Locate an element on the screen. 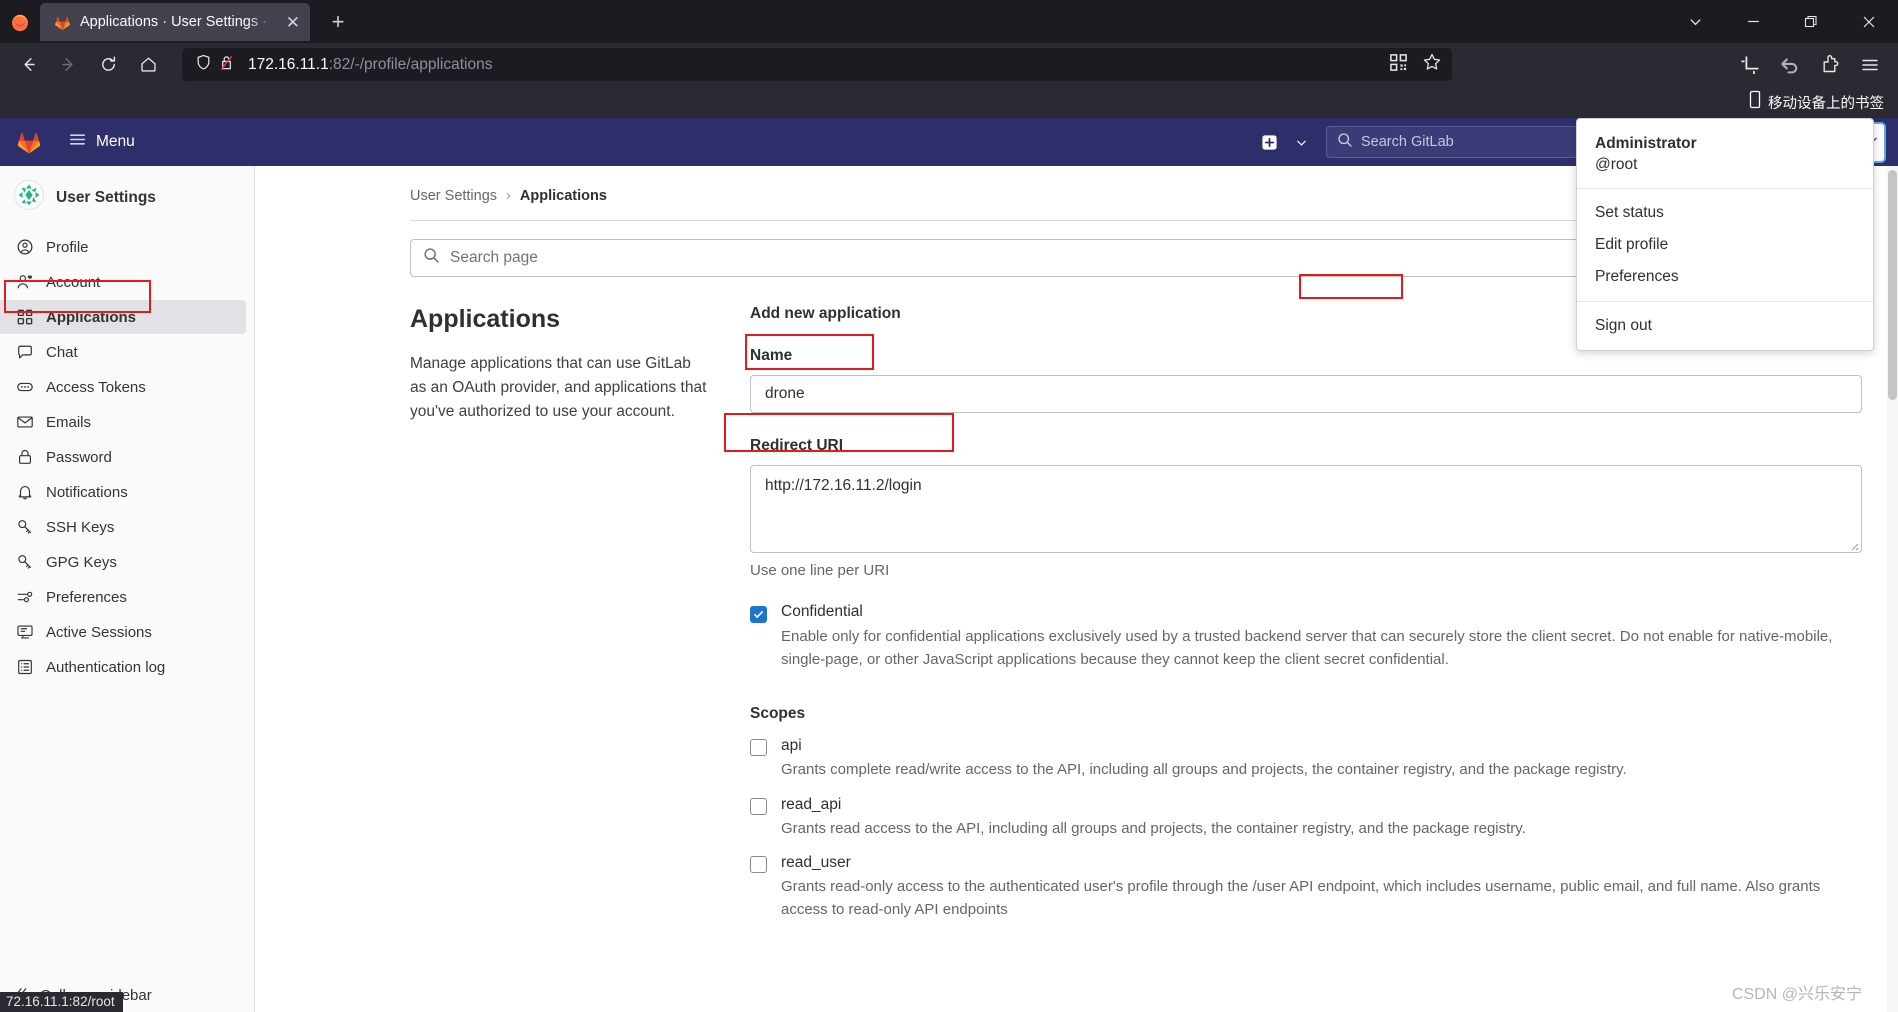 The image size is (1898, 1012). scrollbar-thumb is located at coordinates (1892, 285).